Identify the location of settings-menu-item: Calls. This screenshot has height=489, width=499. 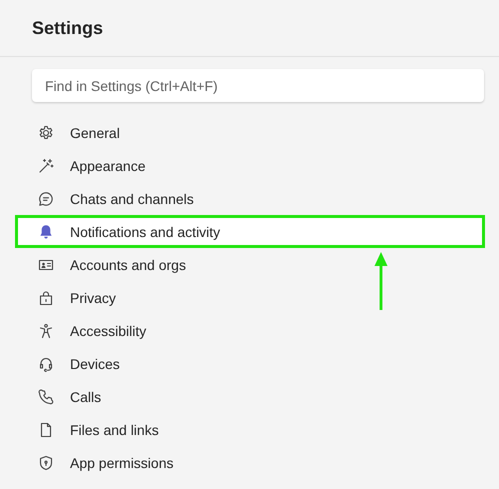
(250, 396).